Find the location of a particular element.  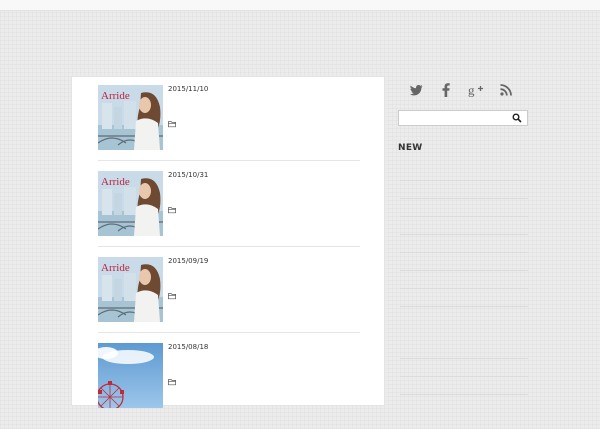

post-date: 2015/09/19 is located at coordinates (188, 261).